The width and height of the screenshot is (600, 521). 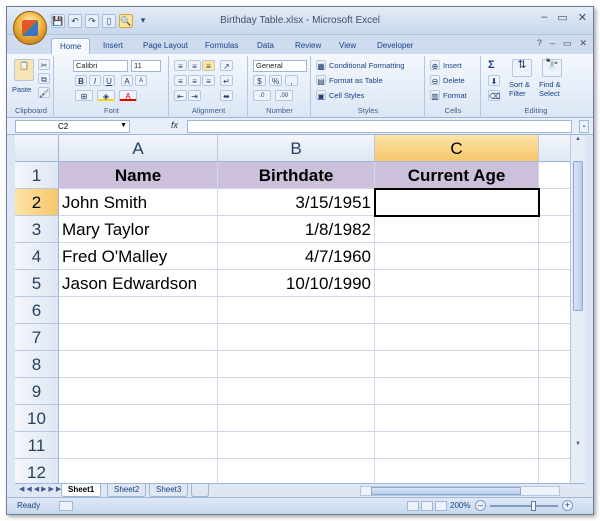 I want to click on fx-icon: fx, so click(x=174, y=125).